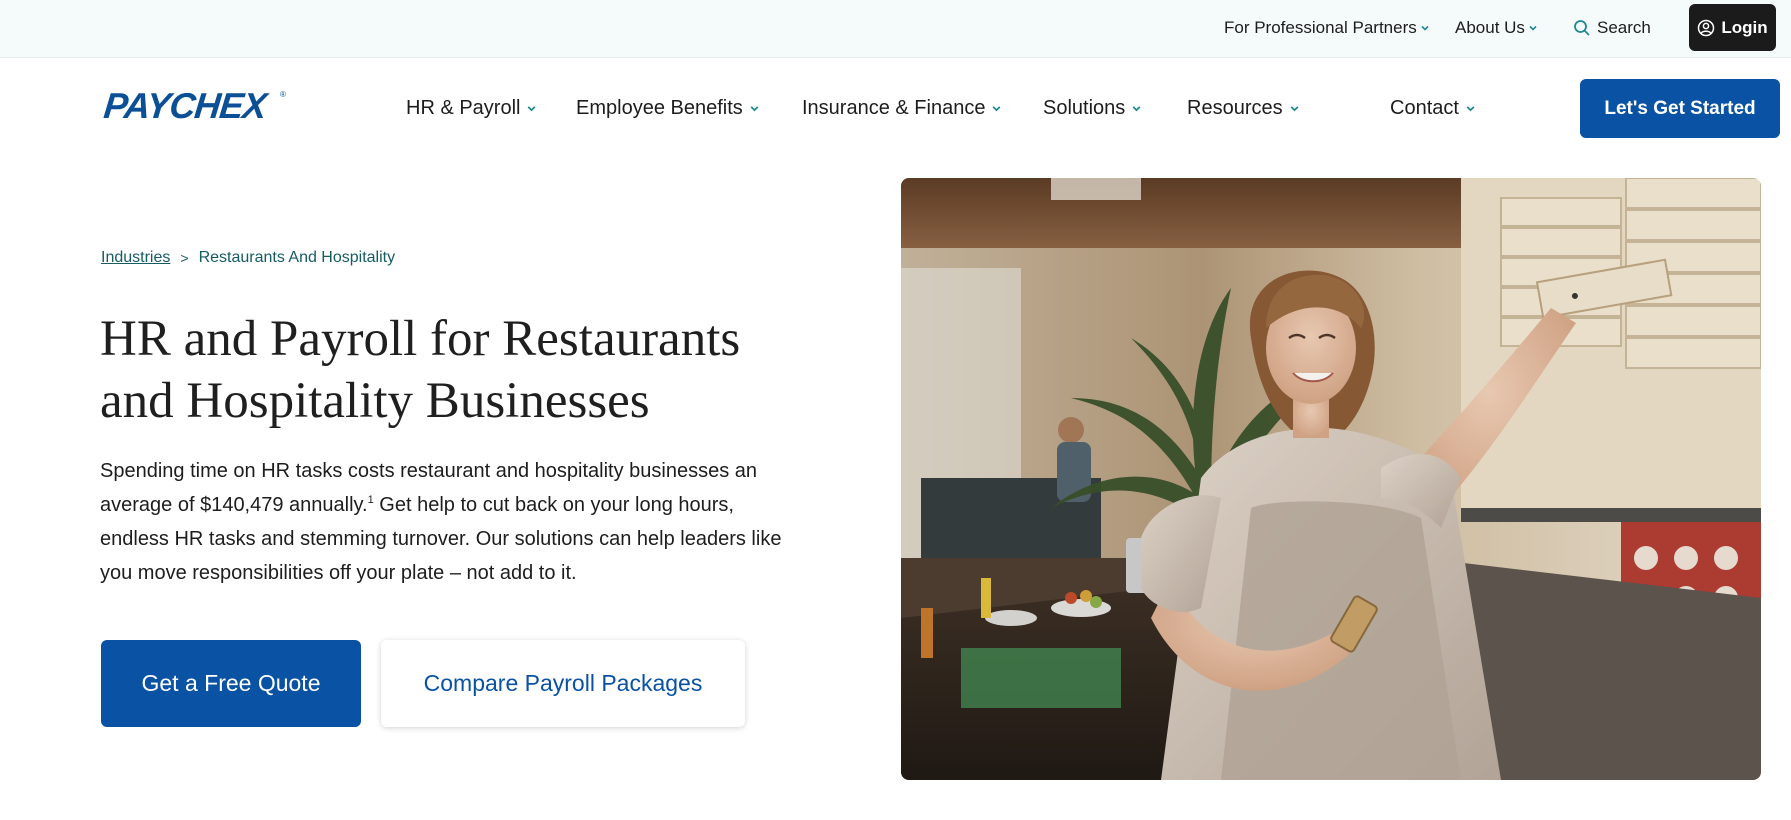  I want to click on nav-contact: Contact, so click(1433, 108).